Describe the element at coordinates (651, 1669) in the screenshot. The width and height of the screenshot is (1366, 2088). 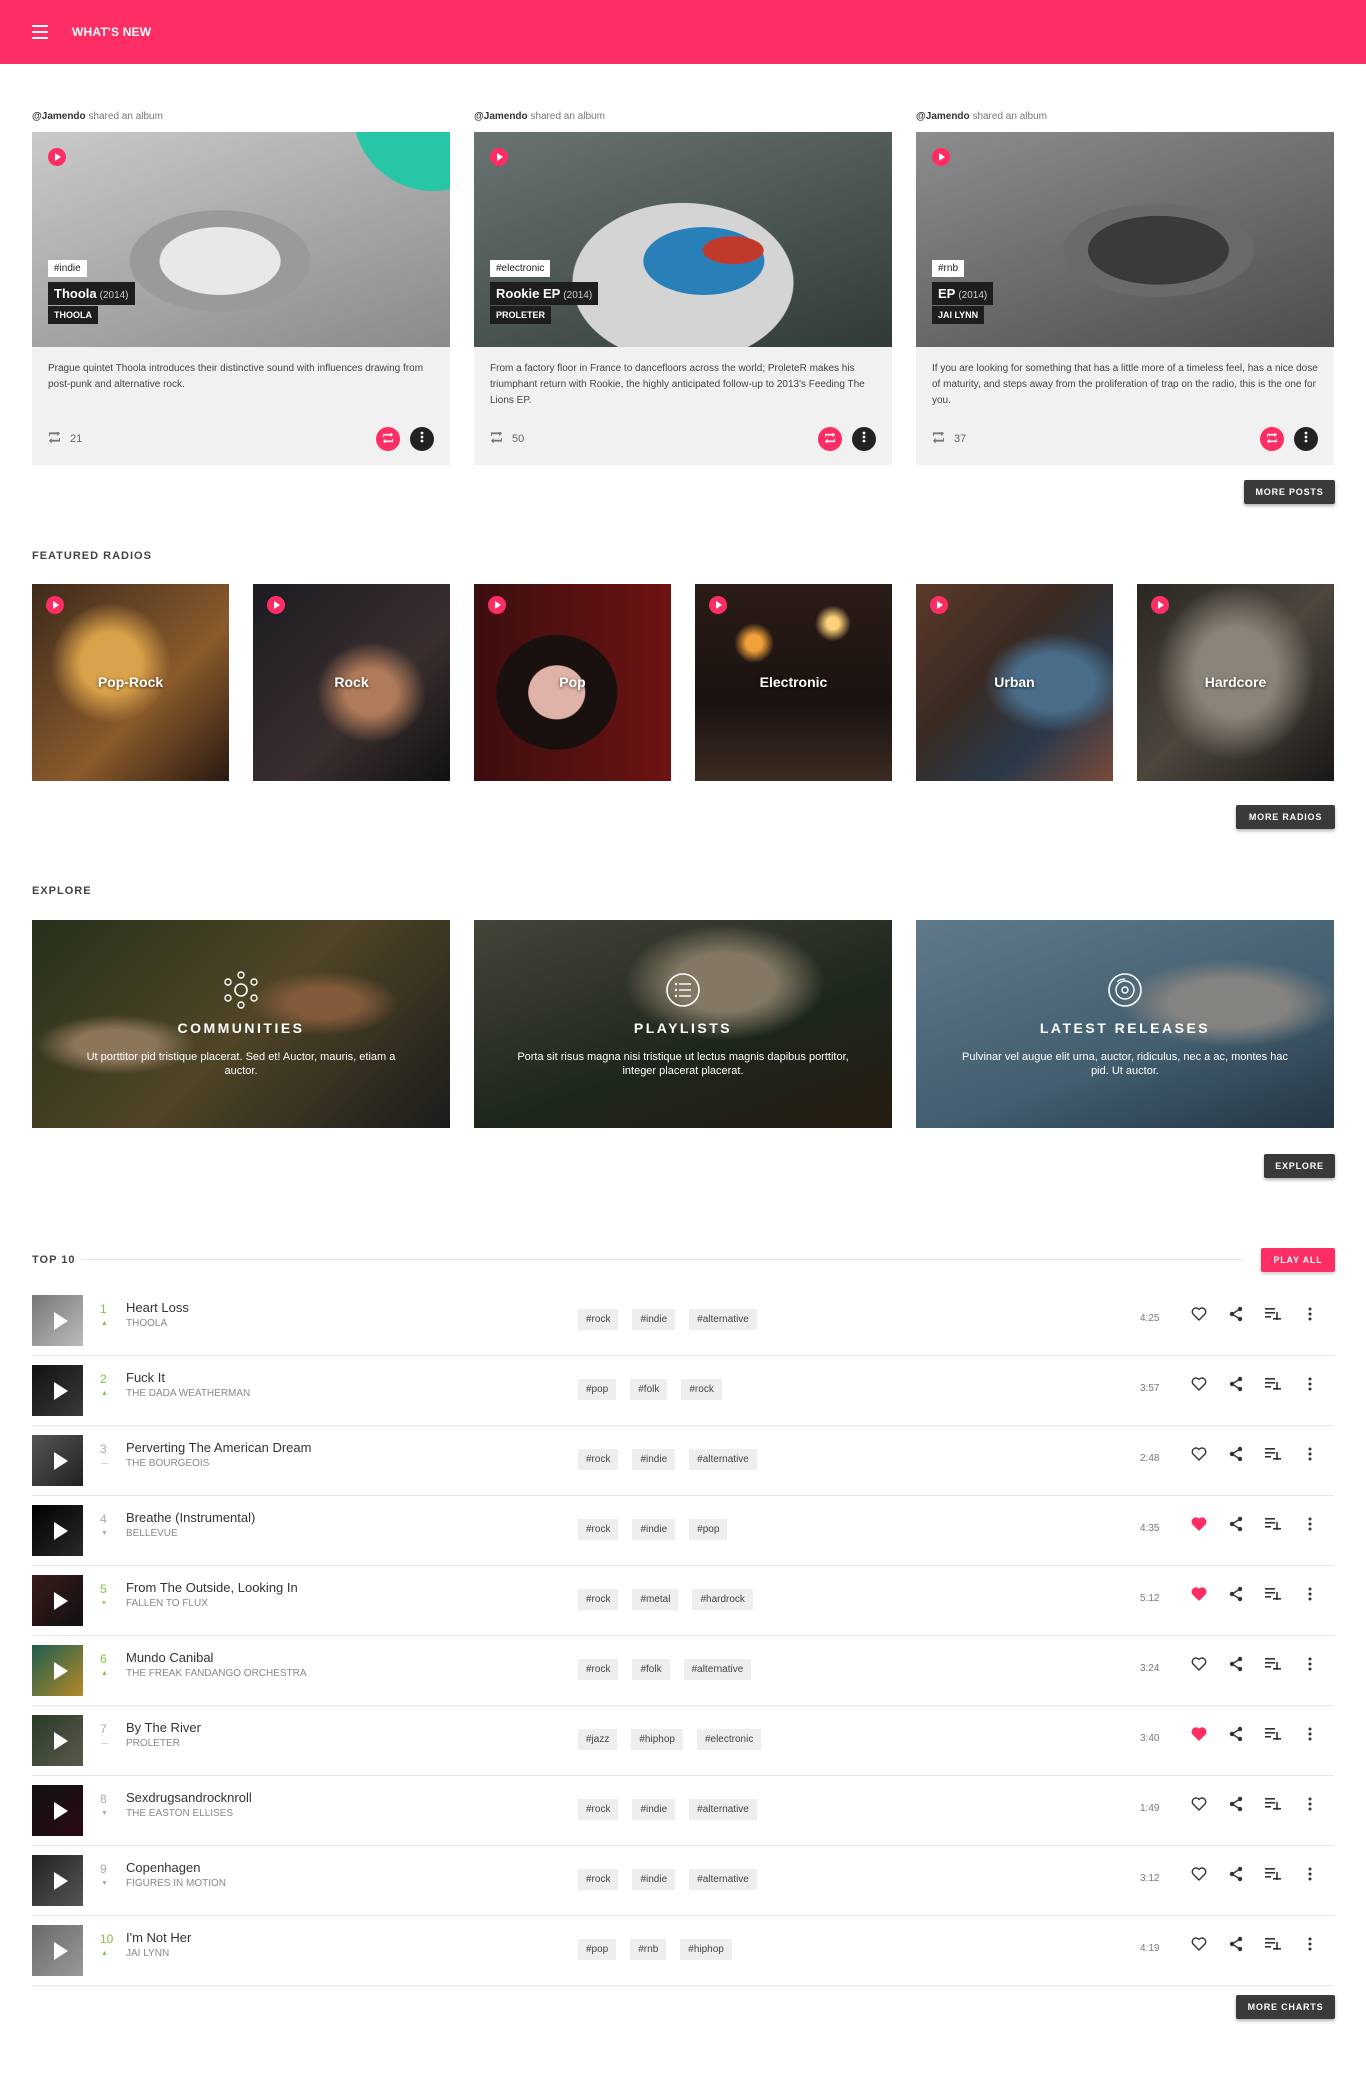
I see `tag-chip: #folk` at that location.